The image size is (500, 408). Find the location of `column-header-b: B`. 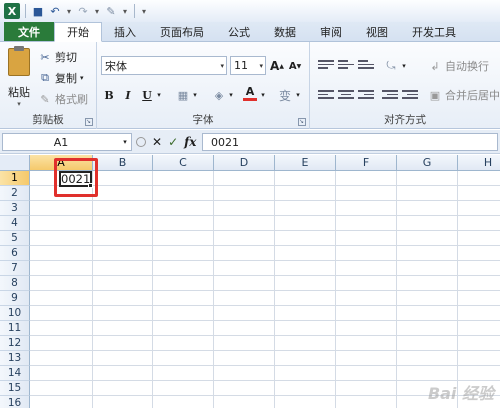

column-header-b: B is located at coordinates (123, 163).